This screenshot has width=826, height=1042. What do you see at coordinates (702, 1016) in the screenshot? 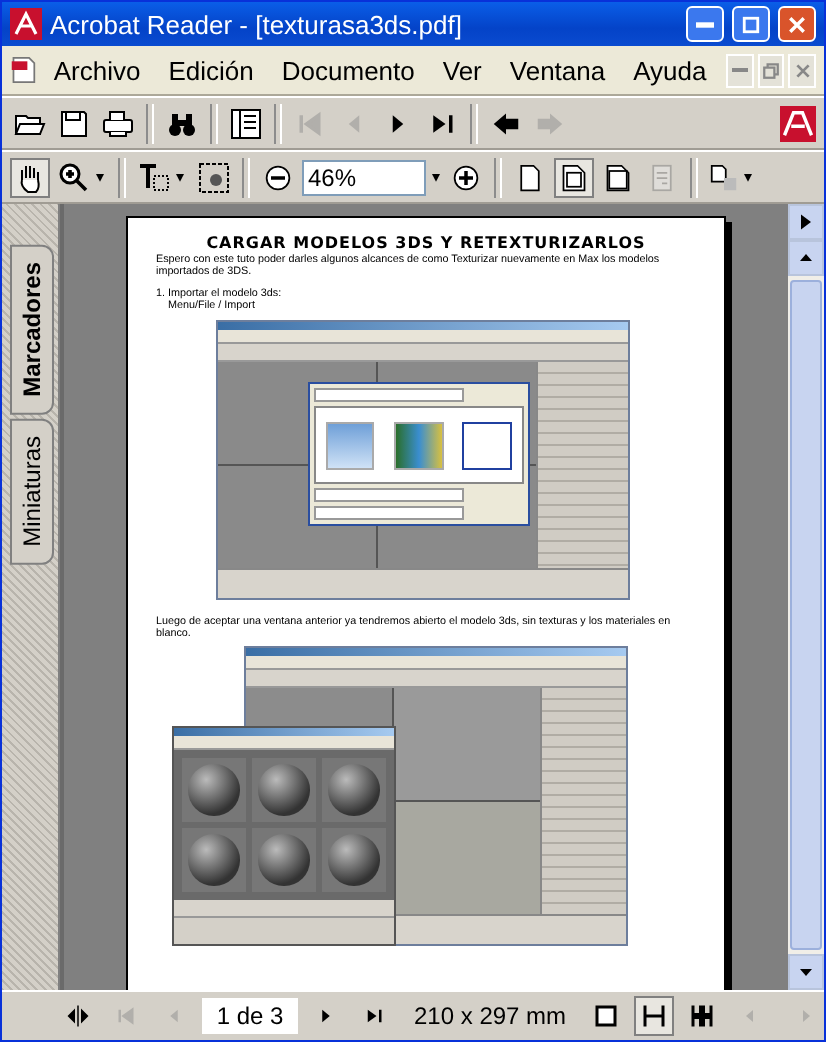
I see `facing-pages-icon` at bounding box center [702, 1016].